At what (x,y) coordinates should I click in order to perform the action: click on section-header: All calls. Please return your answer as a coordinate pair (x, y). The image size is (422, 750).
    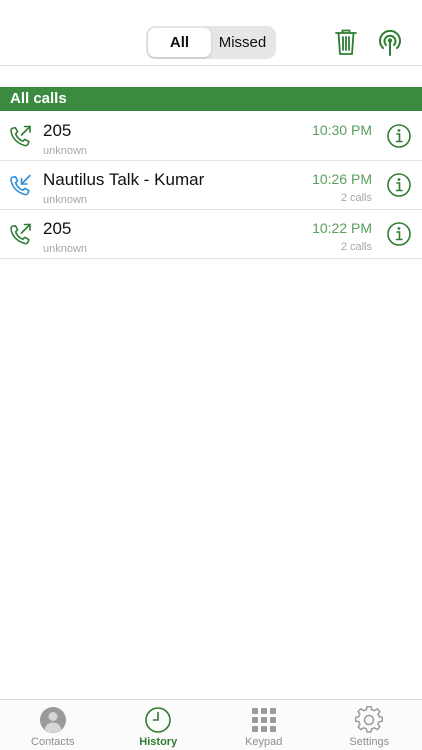
    Looking at the image, I should click on (211, 99).